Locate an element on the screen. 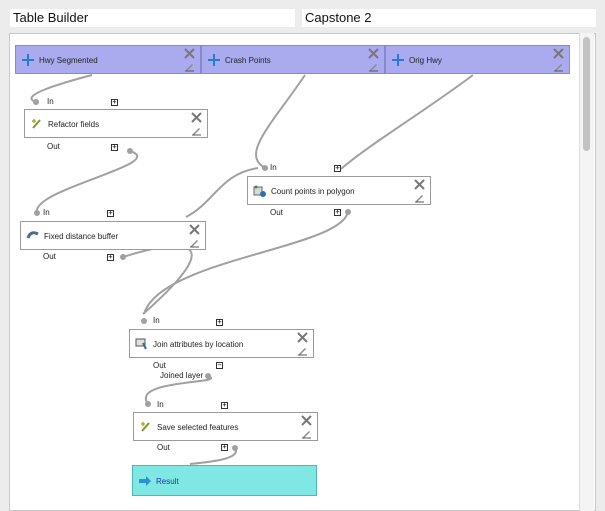 The height and width of the screenshot is (511, 605). wire-orig-to-count is located at coordinates (407, 122).